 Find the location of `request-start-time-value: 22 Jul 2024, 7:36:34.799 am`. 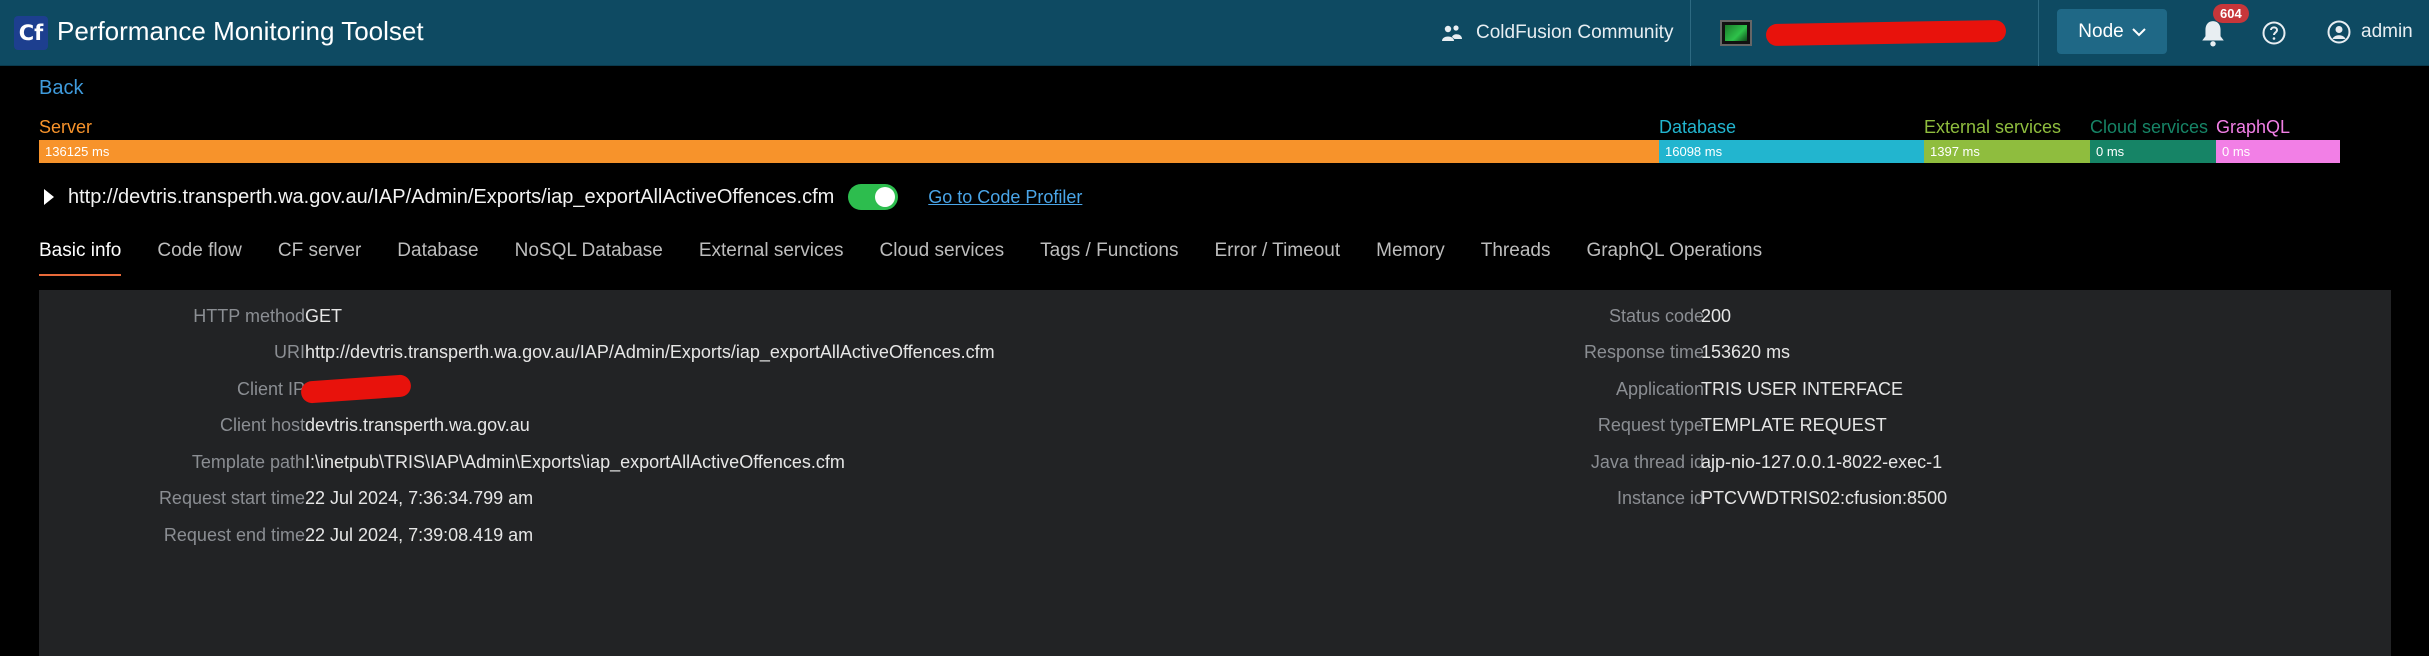

request-start-time-value: 22 Jul 2024, 7:36:34.799 am is located at coordinates (419, 498).